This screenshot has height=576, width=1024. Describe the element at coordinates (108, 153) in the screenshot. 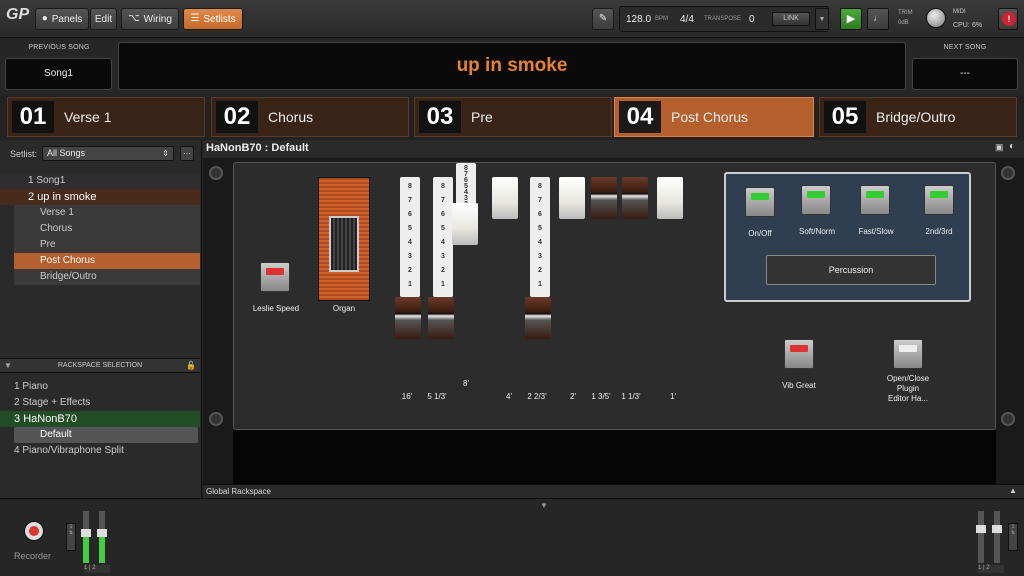

I see `setlist-select: All Songs ⇕` at that location.